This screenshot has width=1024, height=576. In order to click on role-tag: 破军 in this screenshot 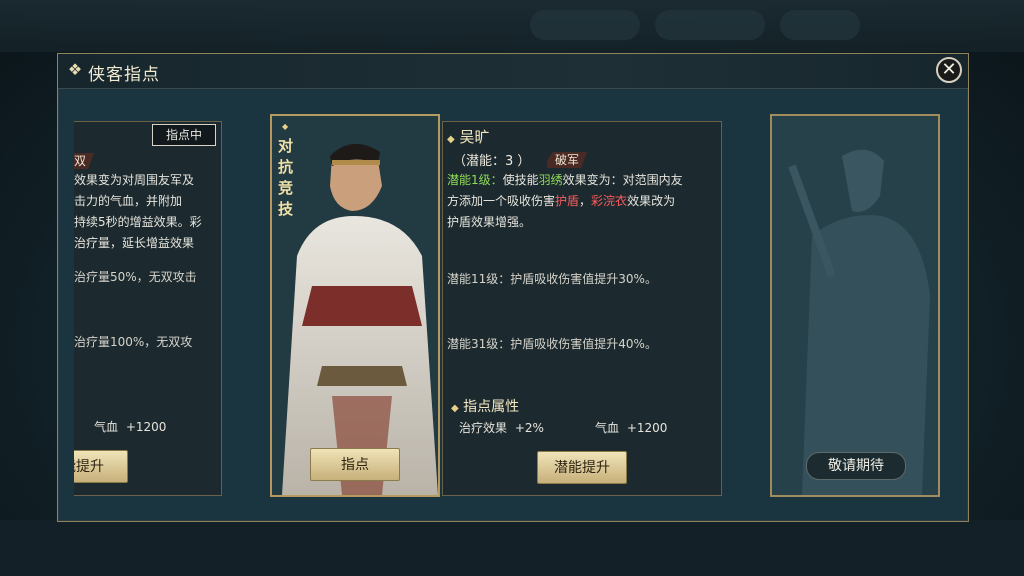, I will do `click(567, 160)`.